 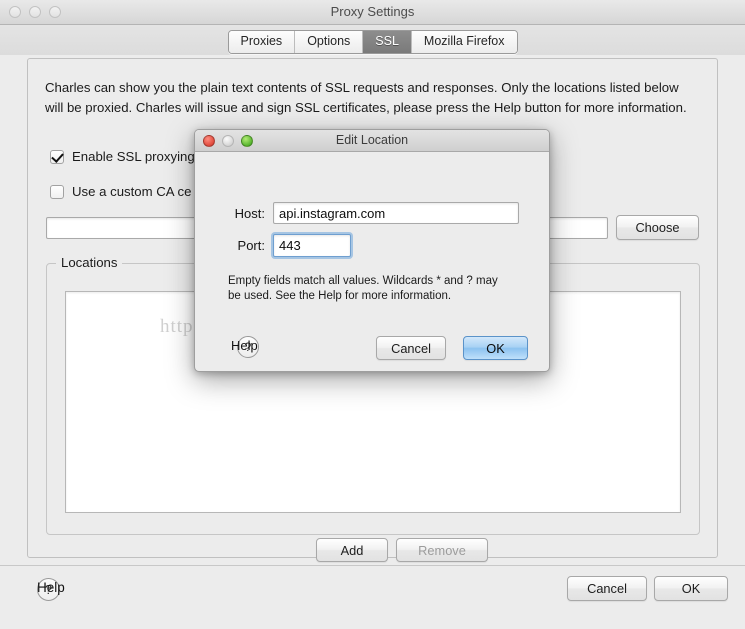 What do you see at coordinates (244, 345) in the screenshot?
I see `dialog-help-label: Help` at bounding box center [244, 345].